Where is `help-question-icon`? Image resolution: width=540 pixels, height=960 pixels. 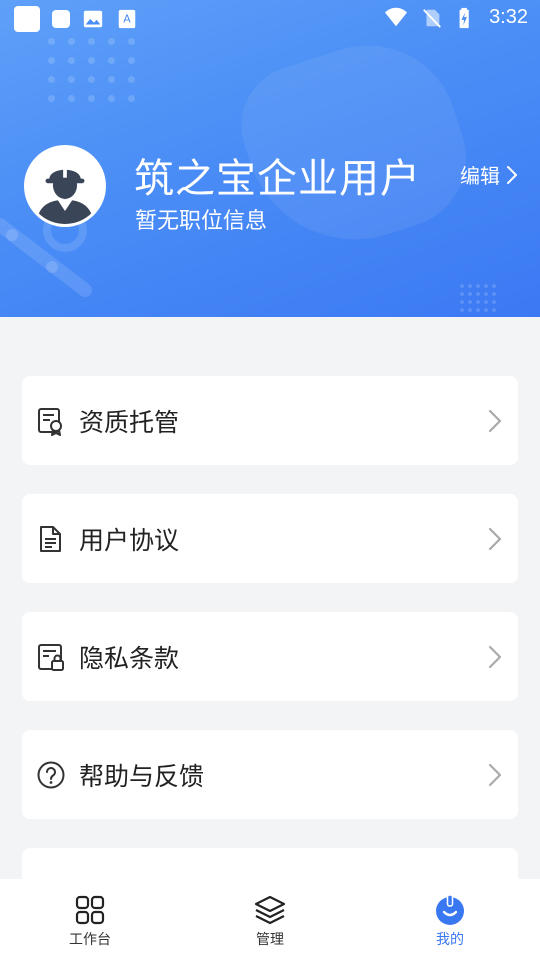 help-question-icon is located at coordinates (51, 775).